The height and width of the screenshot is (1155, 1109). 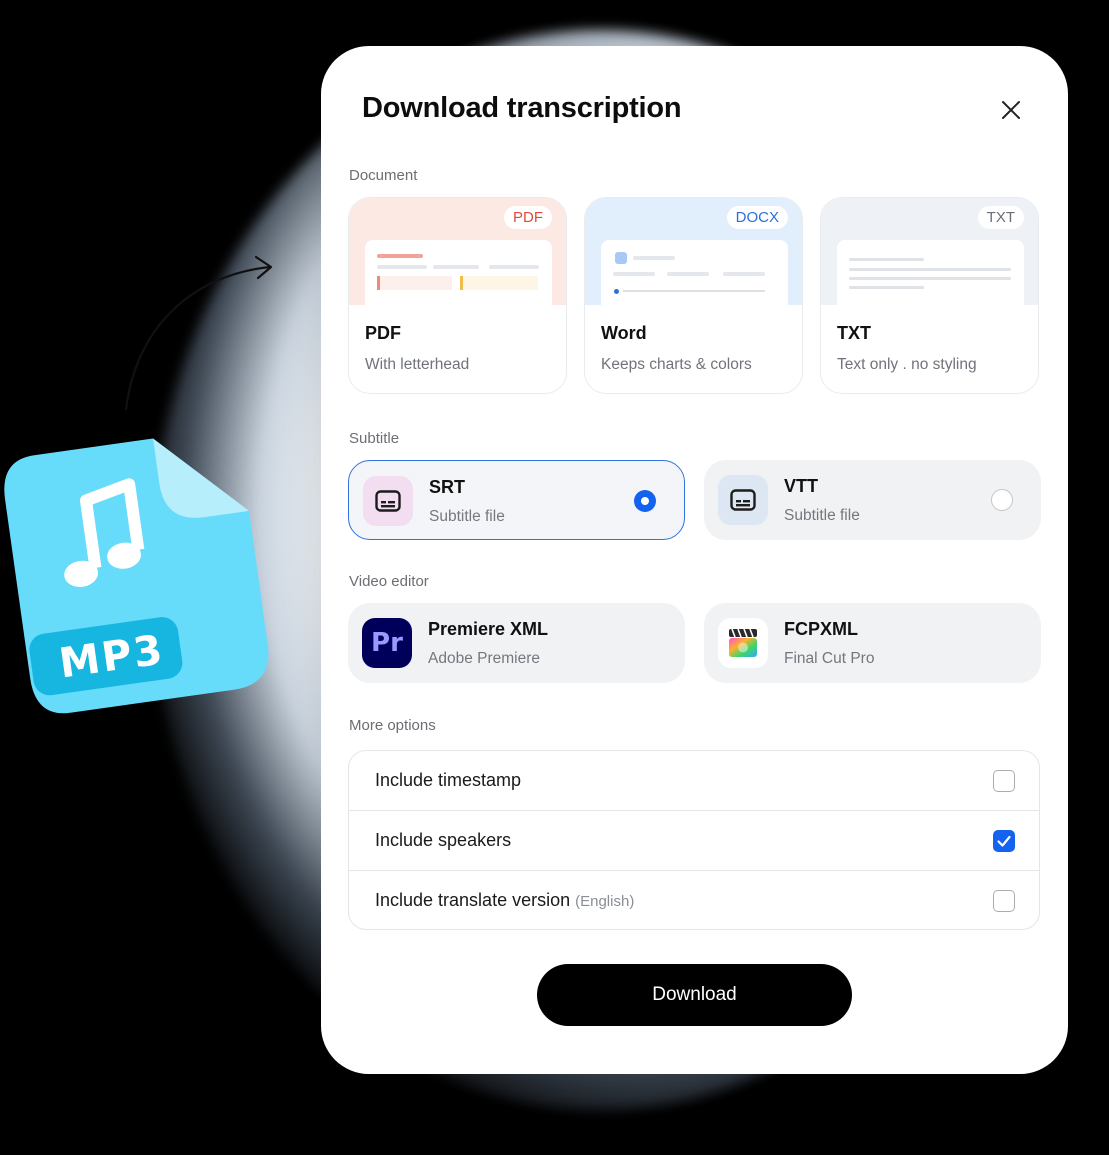 What do you see at coordinates (694, 900) in the screenshot?
I see `option-row-translate: Include translate version (English)` at bounding box center [694, 900].